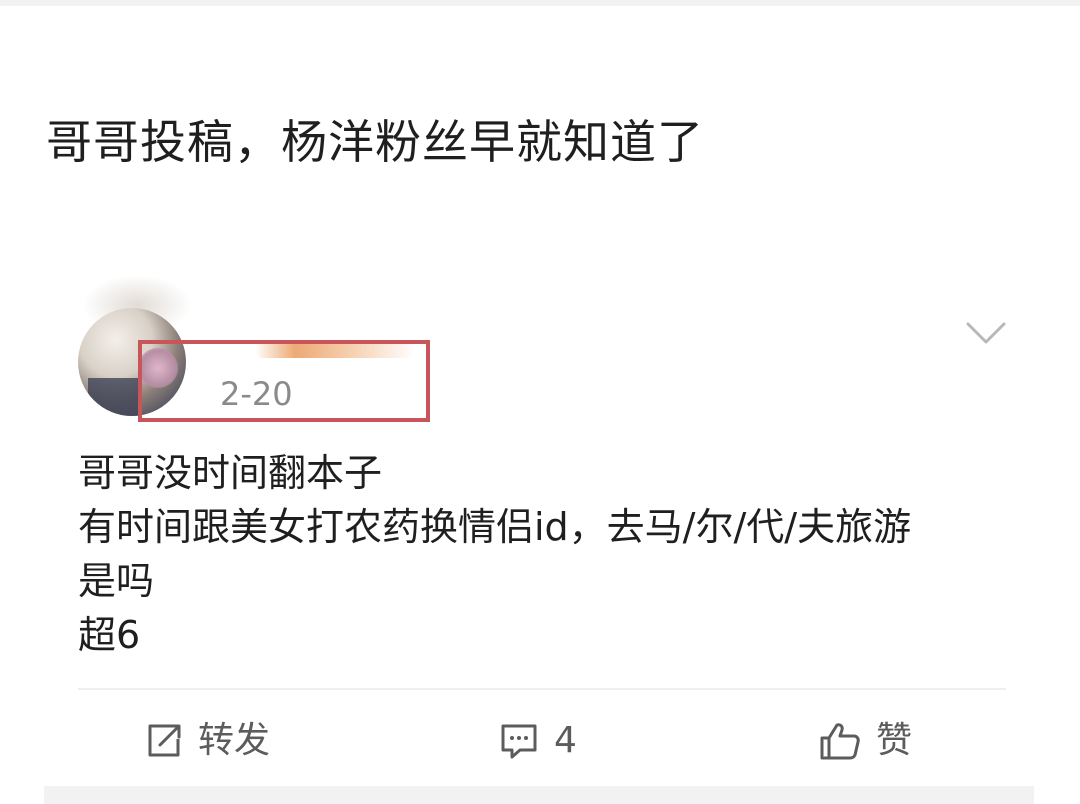  What do you see at coordinates (865, 741) in the screenshot?
I see `like-button: 赞` at bounding box center [865, 741].